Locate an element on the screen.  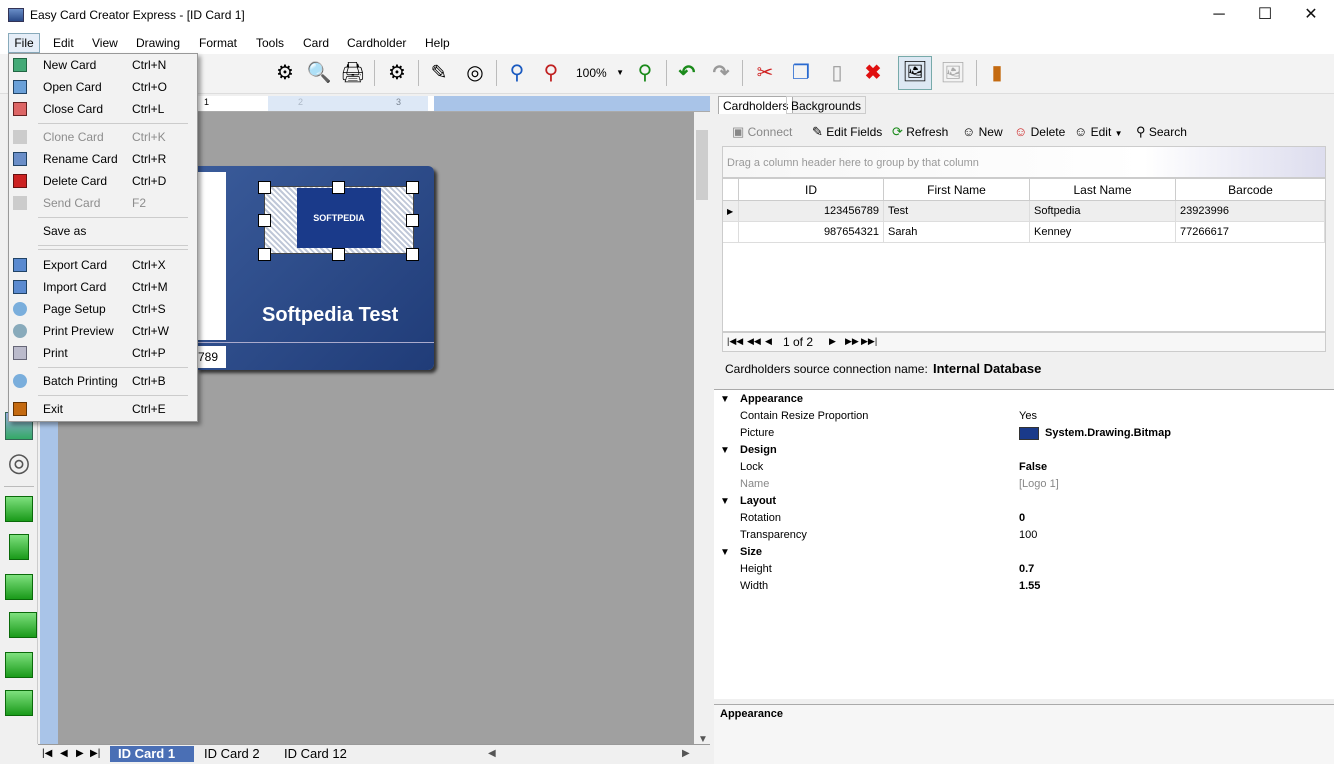
property-name: Contain Resize Proportion is located at coordinates (804, 416).